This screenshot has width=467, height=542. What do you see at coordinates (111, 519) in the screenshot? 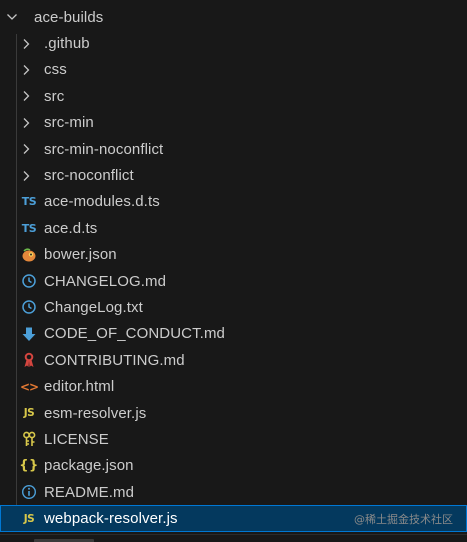
I see `file-label: webpack-resolver.js` at bounding box center [111, 519].